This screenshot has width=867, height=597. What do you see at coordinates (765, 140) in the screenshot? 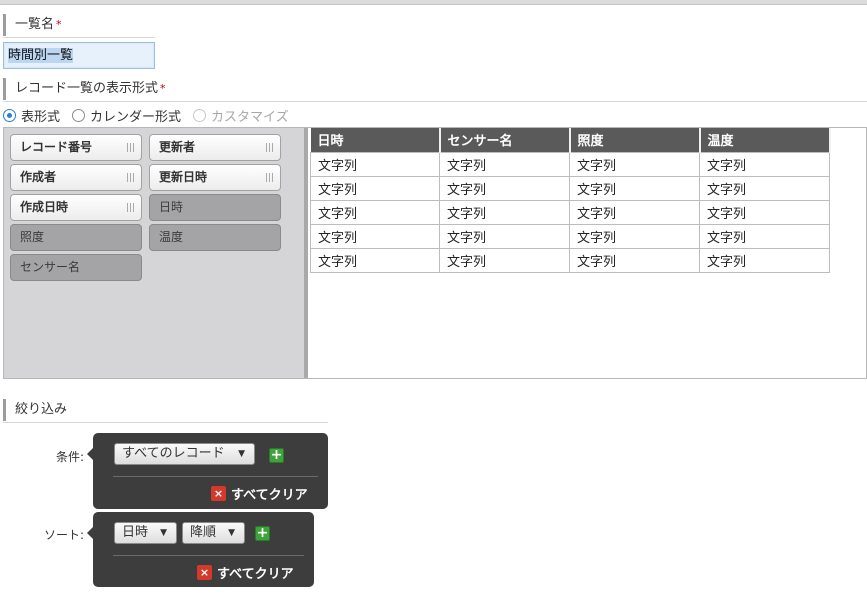
I see `column-header: 温度` at bounding box center [765, 140].